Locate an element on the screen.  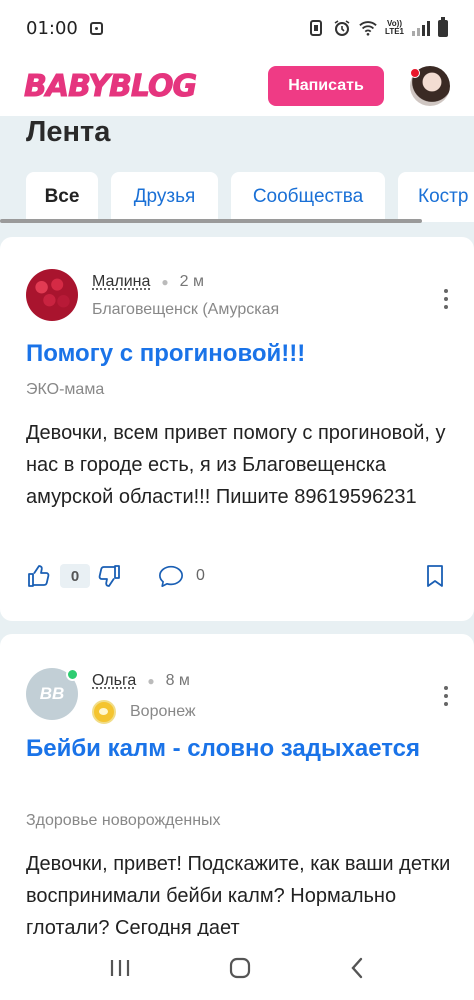
post-category: Здоровье новорожденных is located at coordinates (123, 821).